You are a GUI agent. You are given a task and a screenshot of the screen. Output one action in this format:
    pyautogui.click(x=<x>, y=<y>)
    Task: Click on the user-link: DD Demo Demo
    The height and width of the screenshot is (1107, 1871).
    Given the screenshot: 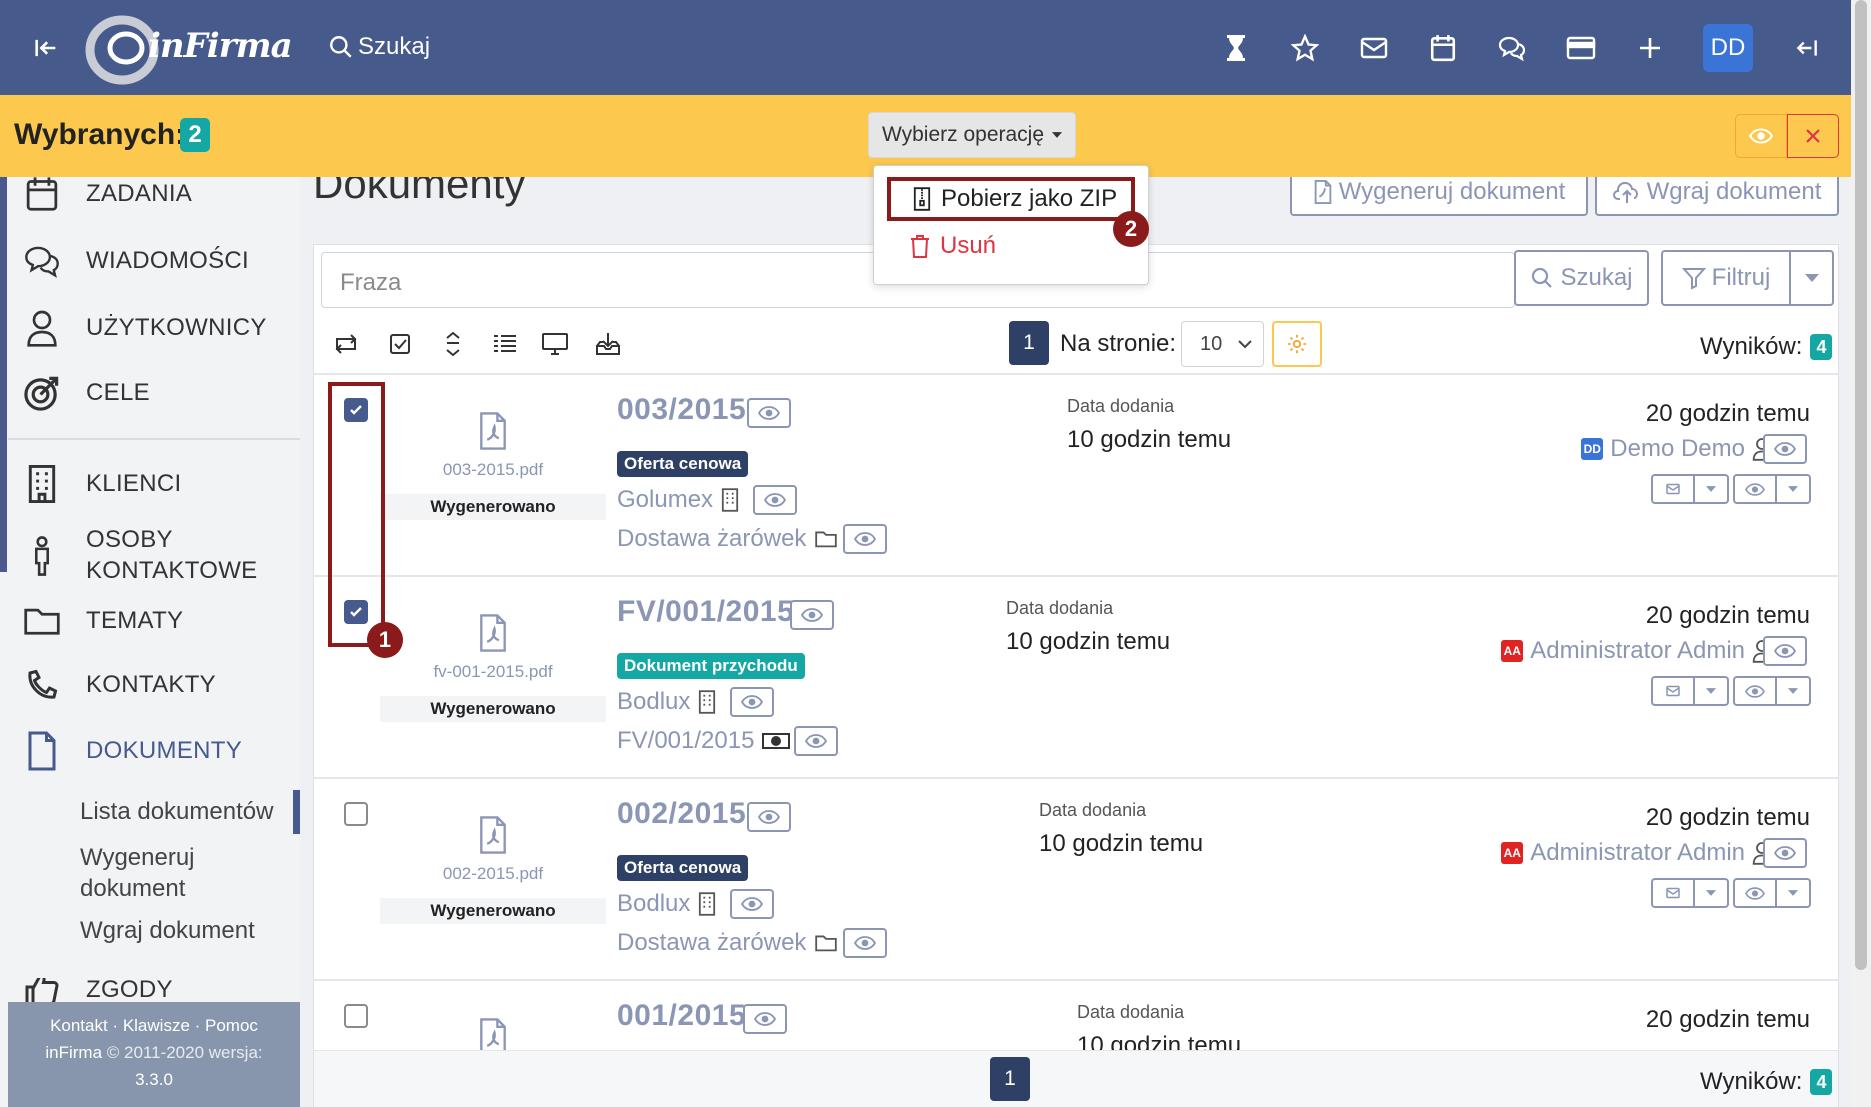 What is the action you would take?
    pyautogui.click(x=1676, y=449)
    